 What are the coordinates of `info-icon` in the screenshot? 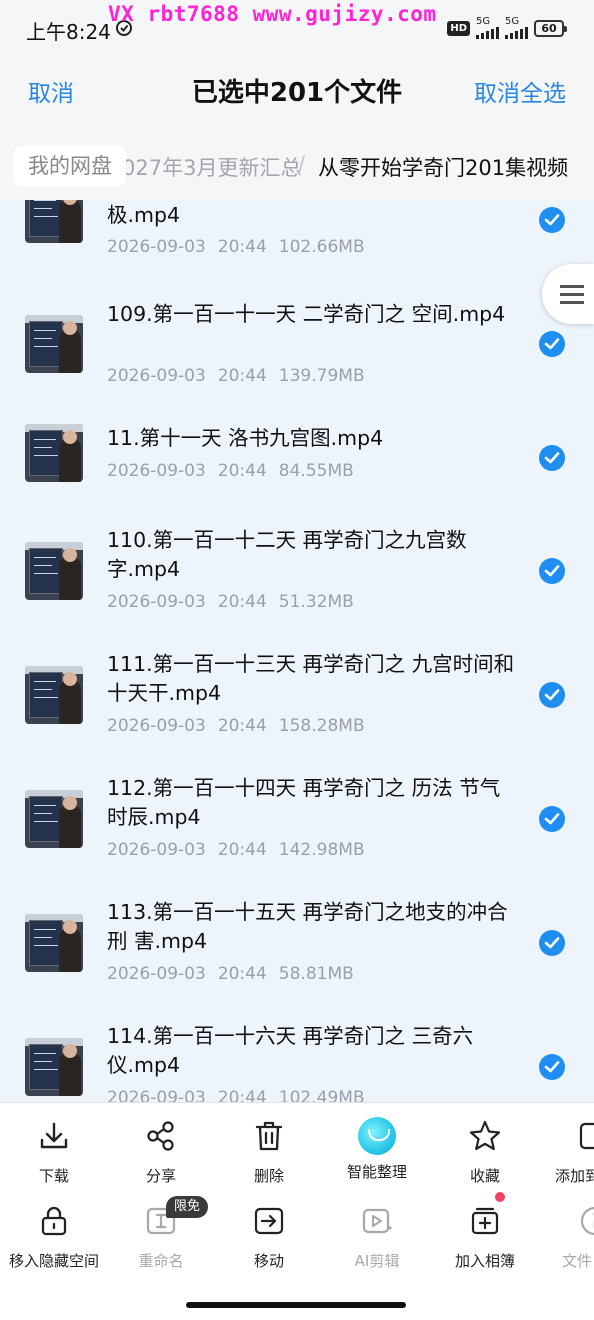 It's located at (587, 1221).